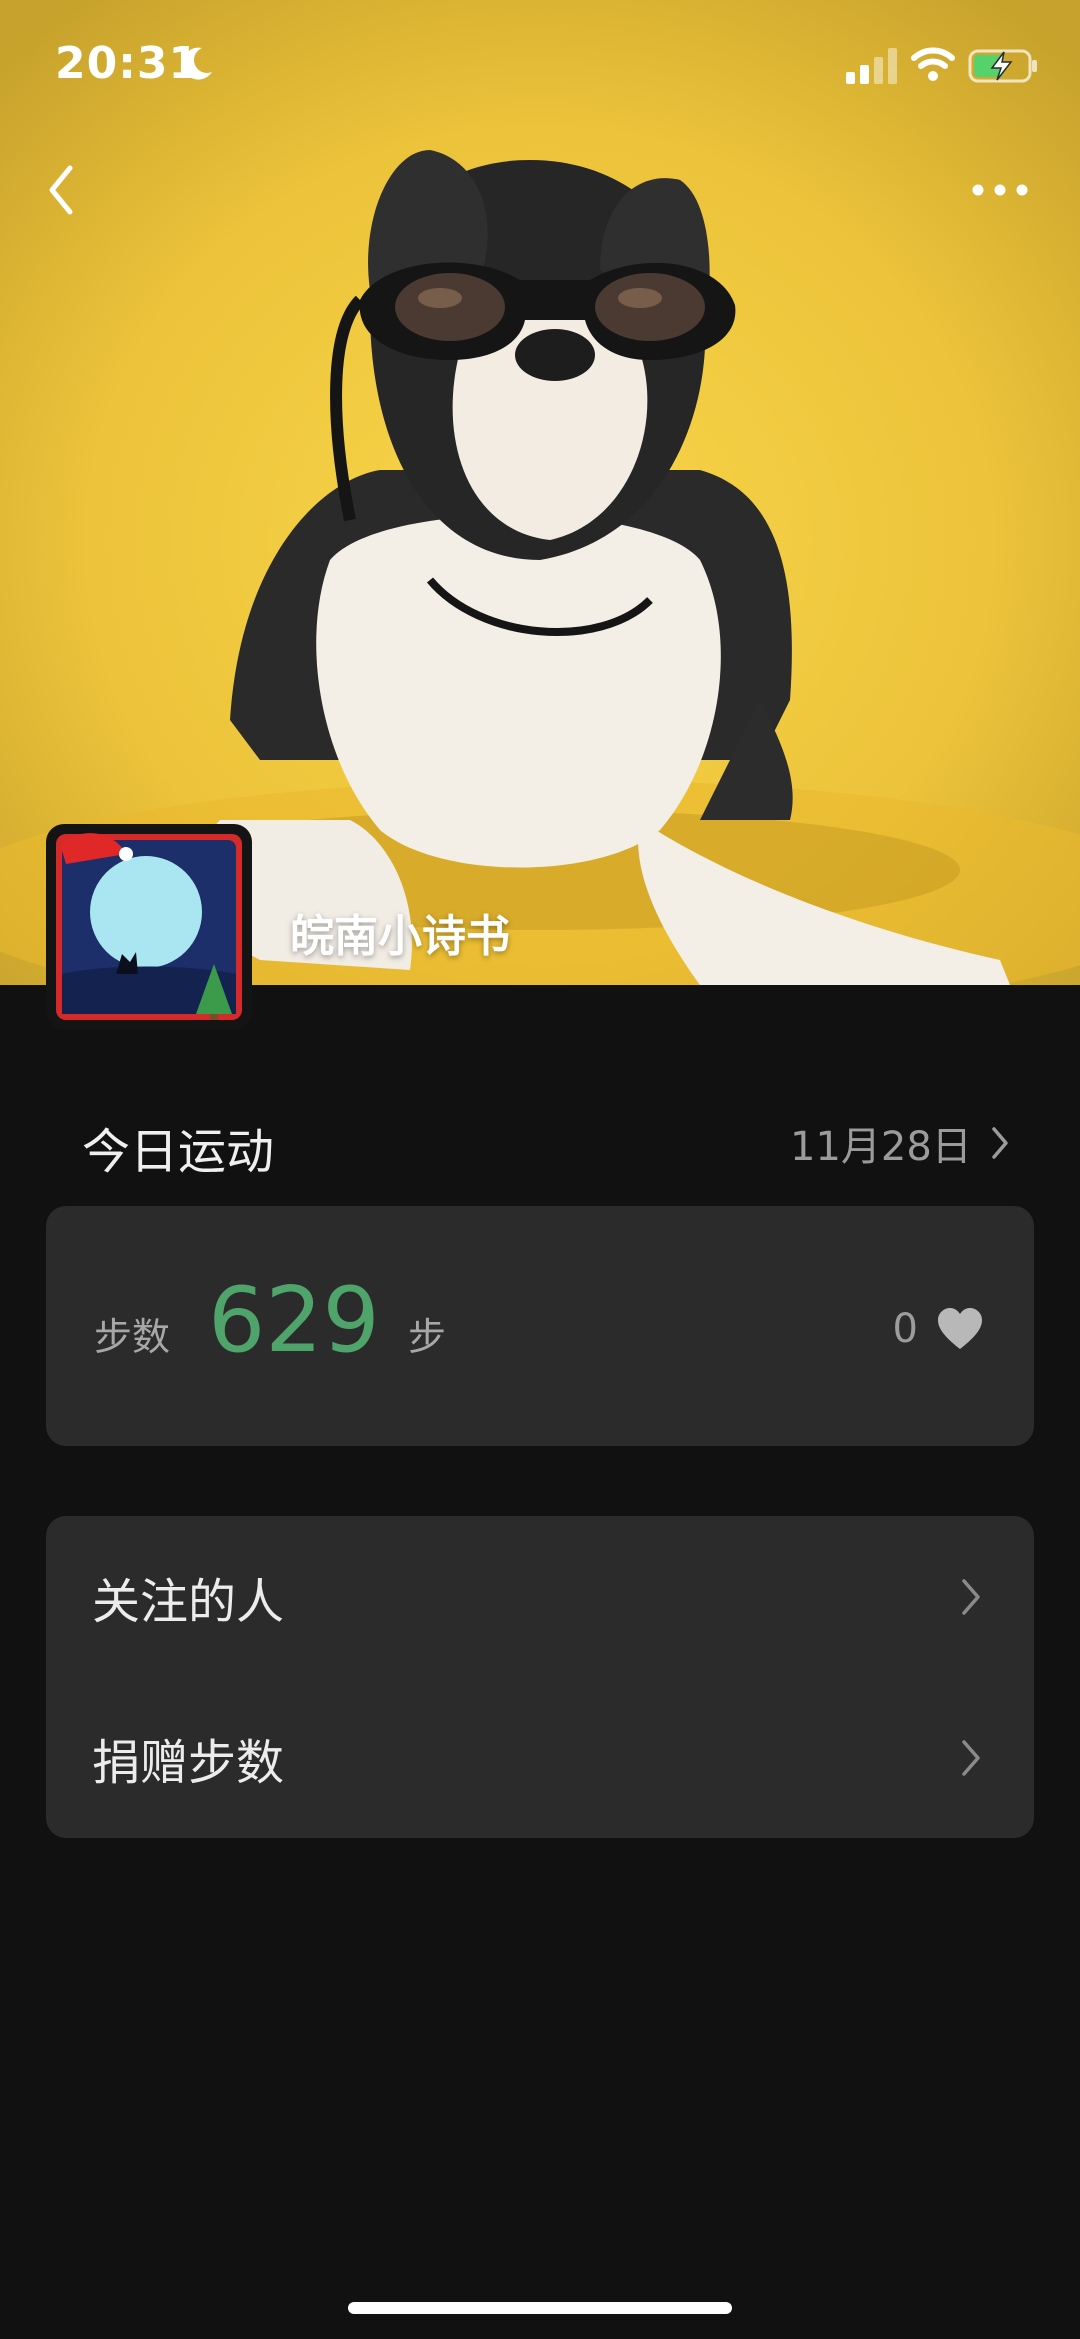 The height and width of the screenshot is (2339, 1080). I want to click on cellular-signal-icon, so click(871, 66).